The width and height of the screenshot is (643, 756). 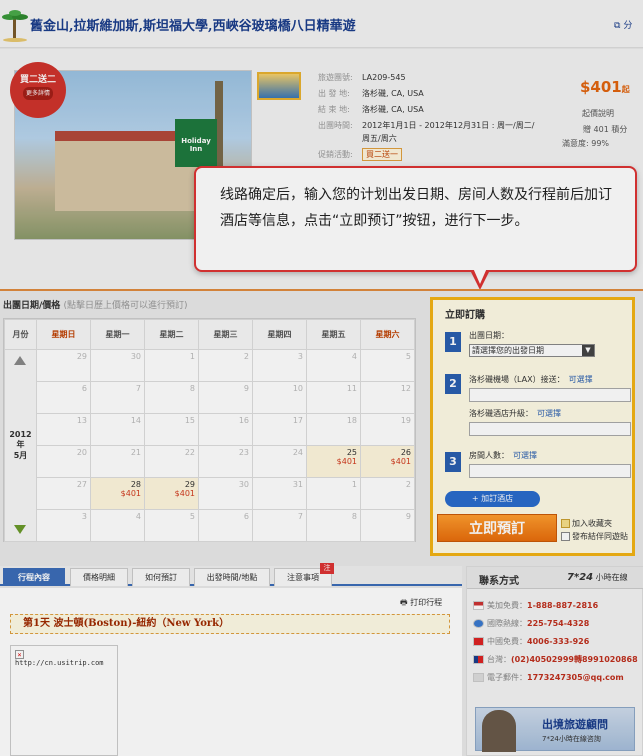 What do you see at coordinates (225, 365) in the screenshot?
I see `calendar-day-cell: 2` at bounding box center [225, 365].